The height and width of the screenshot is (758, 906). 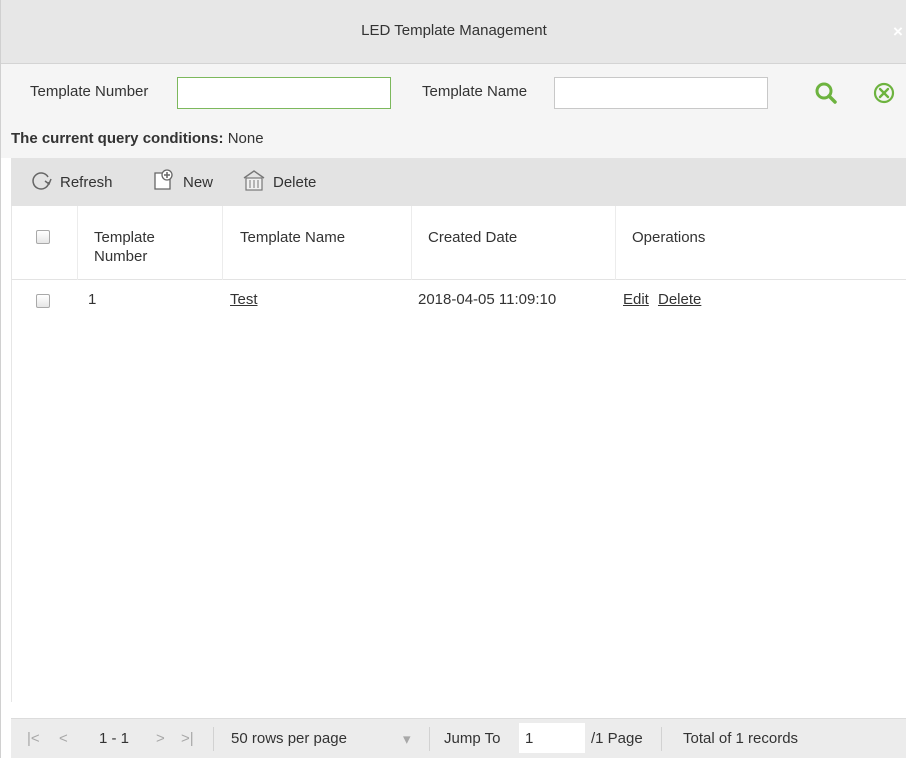 What do you see at coordinates (114, 738) in the screenshot?
I see `page-range: 1 - 1` at bounding box center [114, 738].